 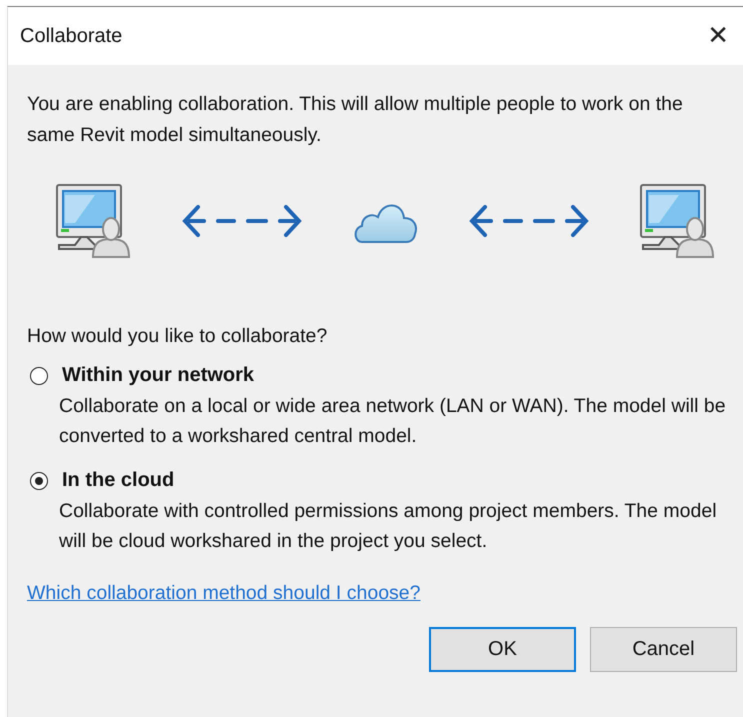 I want to click on window-title: Collaborate, so click(x=71, y=36).